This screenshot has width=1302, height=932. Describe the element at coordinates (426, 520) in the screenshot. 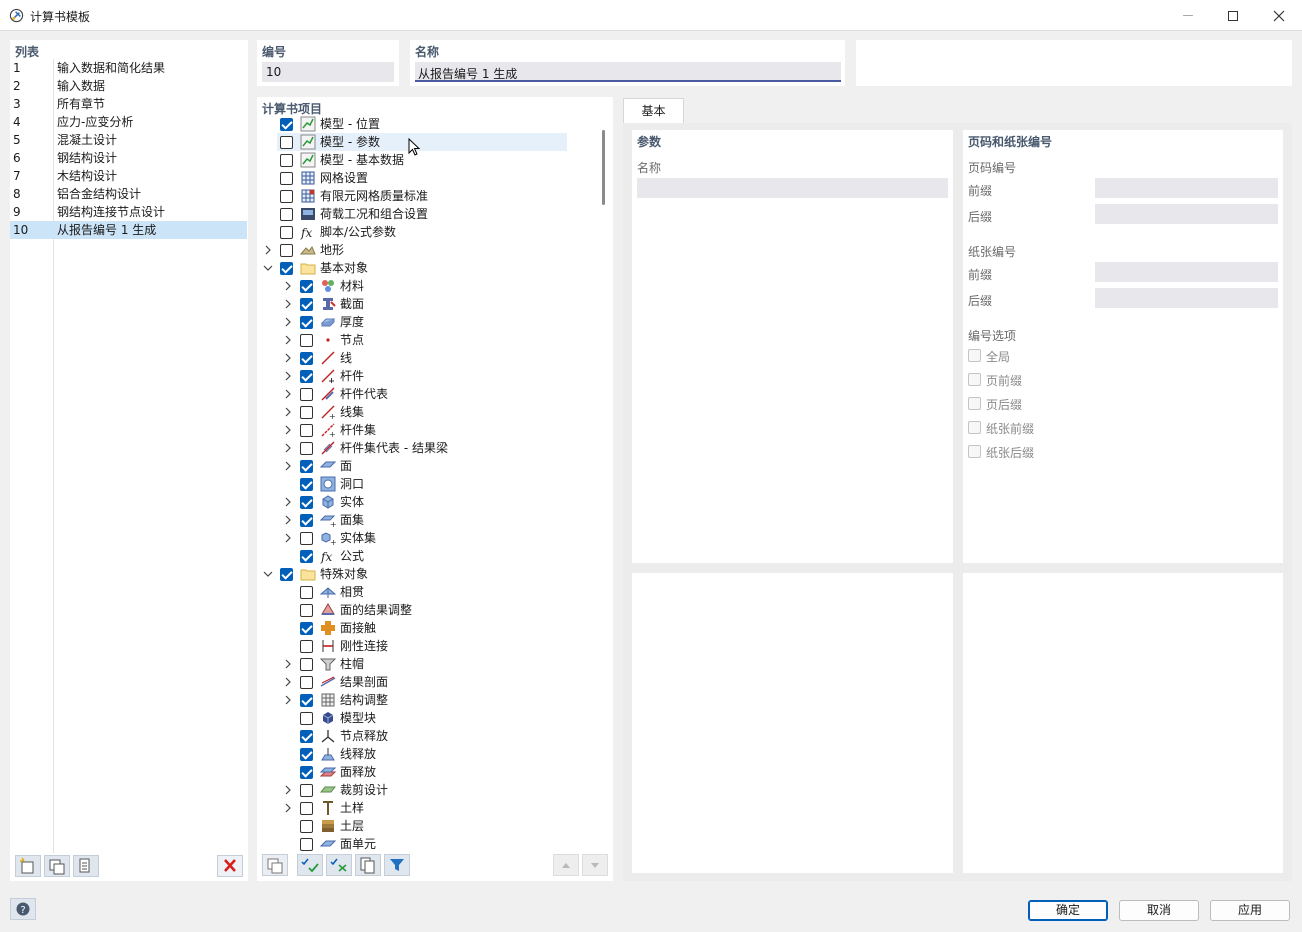

I see `tree-item: + 面集` at that location.